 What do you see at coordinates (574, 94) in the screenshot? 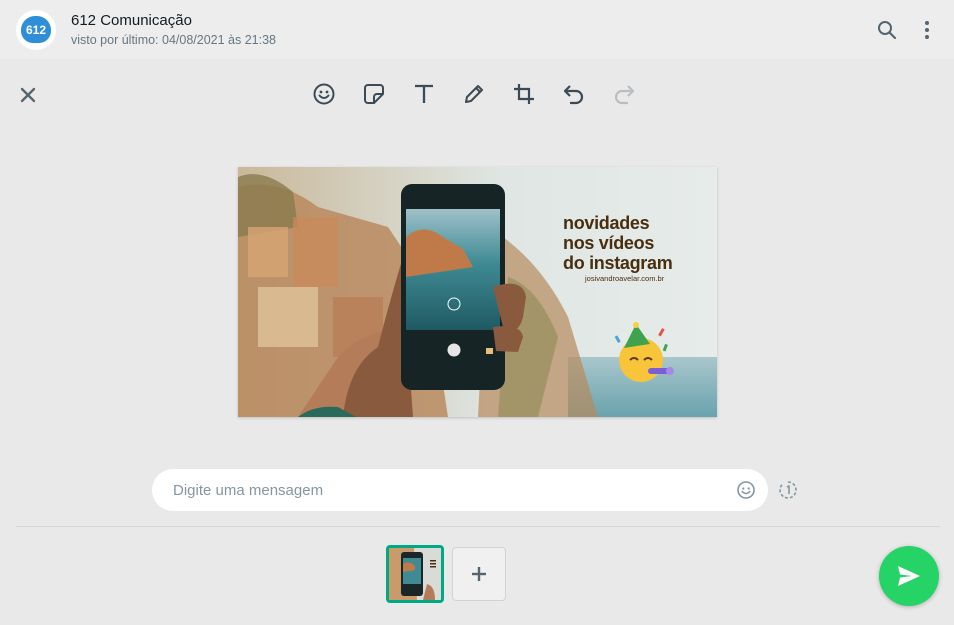
I see `undo-icon` at bounding box center [574, 94].